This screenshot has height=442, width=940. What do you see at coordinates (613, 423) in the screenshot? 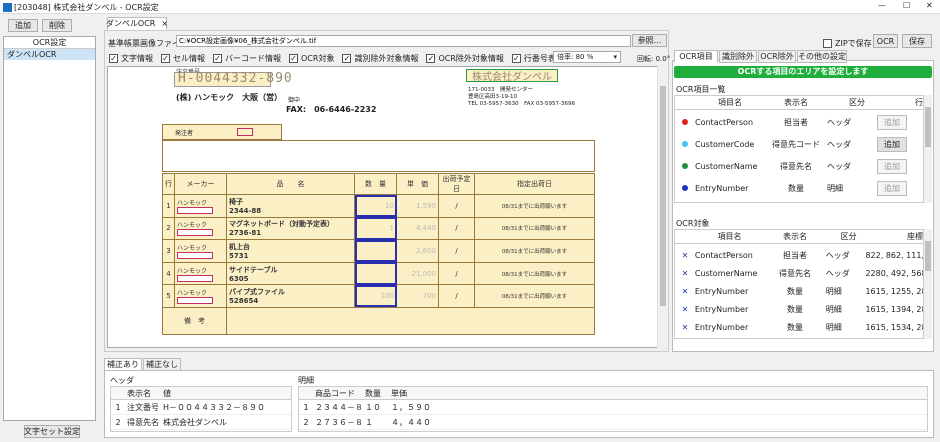
I see `table-row: 2 ２７３６－８１１ ４，４４０` at bounding box center [613, 423].